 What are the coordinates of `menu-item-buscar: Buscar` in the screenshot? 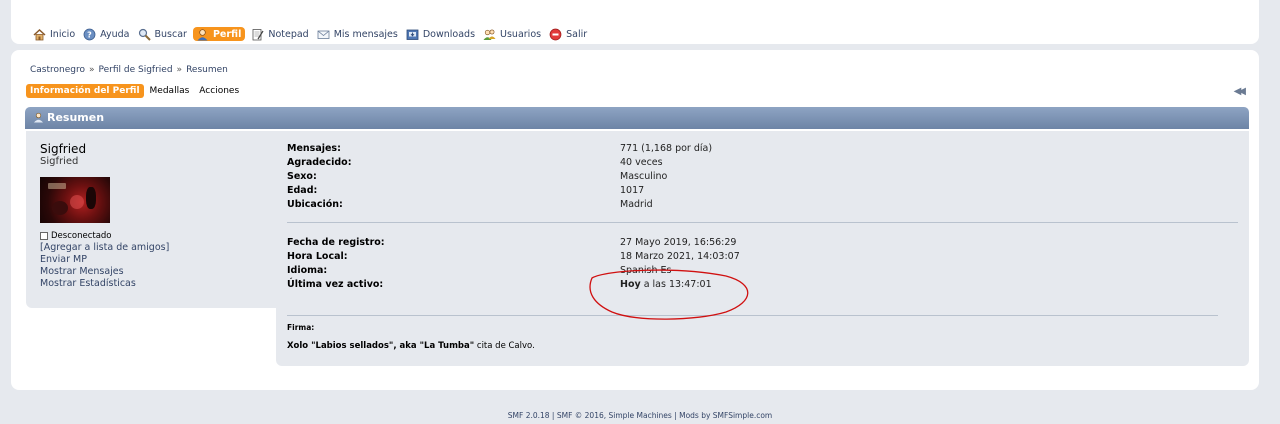 It's located at (162, 34).